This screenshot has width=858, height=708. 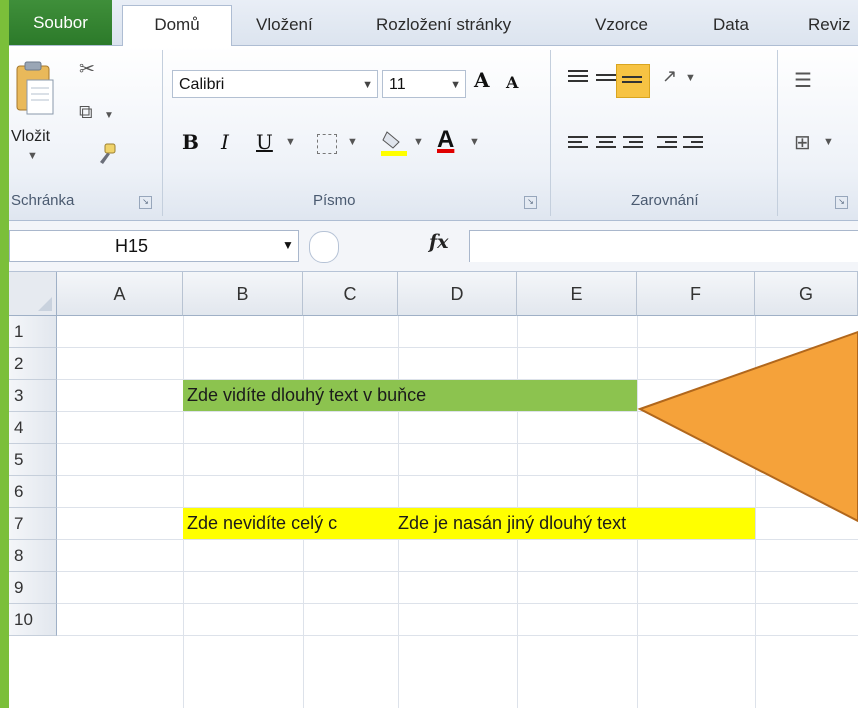 I want to click on select-all-button, so click(x=33, y=294).